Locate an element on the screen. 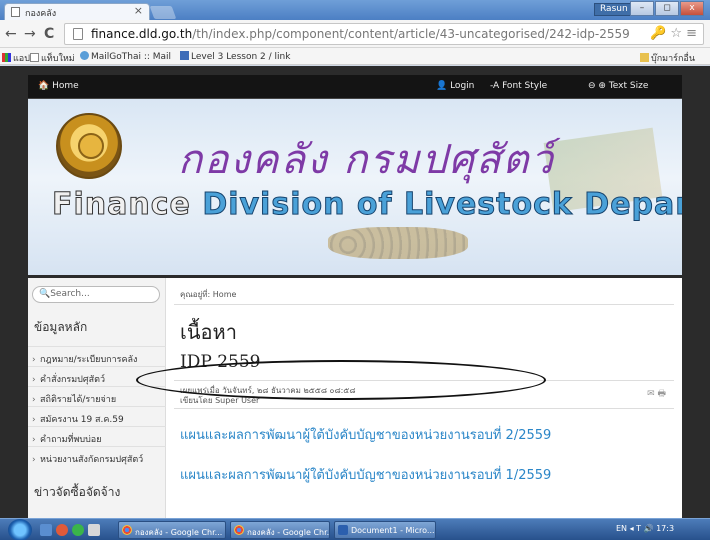  sidebar-item: › สถิติรายได้/รายจ่าย is located at coordinates (97, 396).